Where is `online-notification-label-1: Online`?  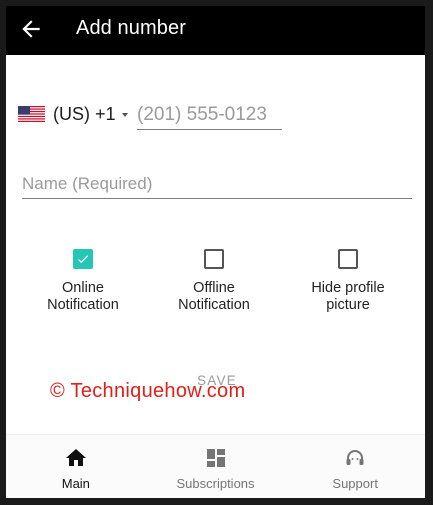 online-notification-label-1: Online is located at coordinates (83, 288).